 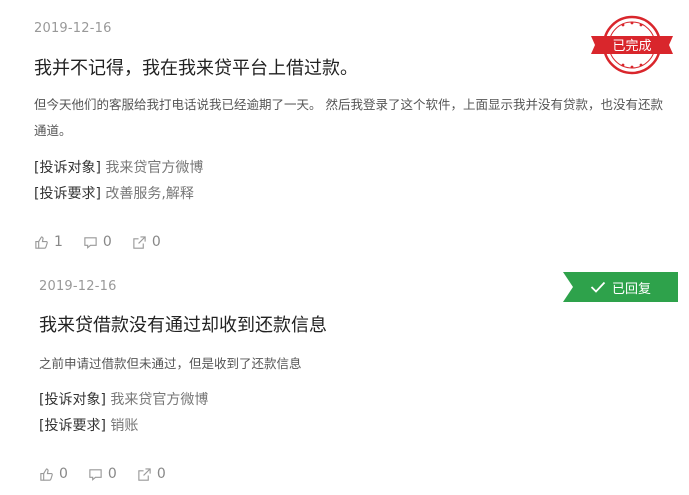 I want to click on complaint-meta: [投诉对象] 我来贷官方微博 [投诉要求] 销账, so click(x=123, y=413).